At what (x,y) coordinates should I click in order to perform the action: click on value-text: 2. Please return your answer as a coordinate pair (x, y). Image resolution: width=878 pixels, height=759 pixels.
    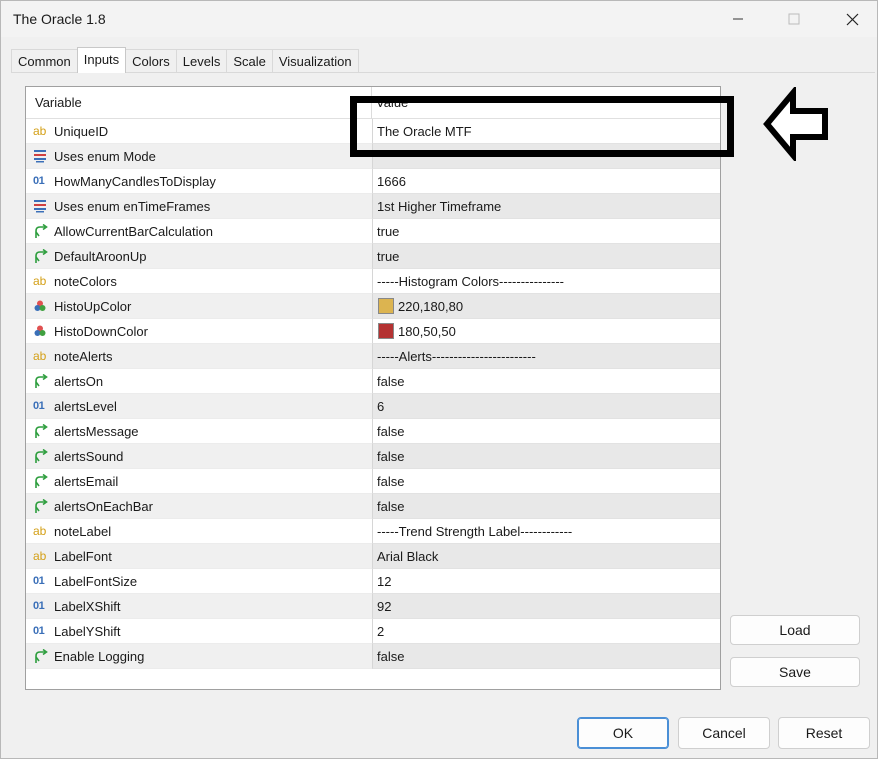
    Looking at the image, I should click on (381, 631).